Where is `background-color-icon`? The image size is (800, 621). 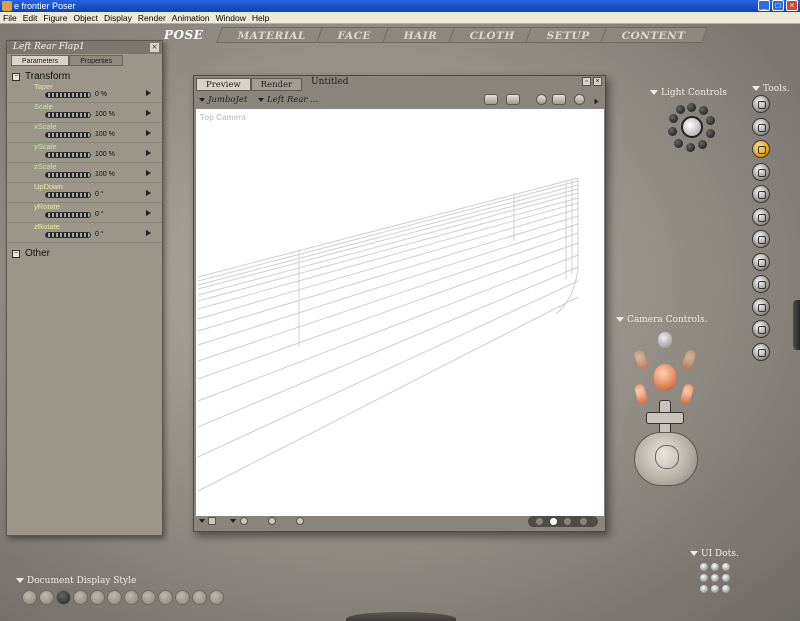
background-color-icon is located at coordinates (212, 521).